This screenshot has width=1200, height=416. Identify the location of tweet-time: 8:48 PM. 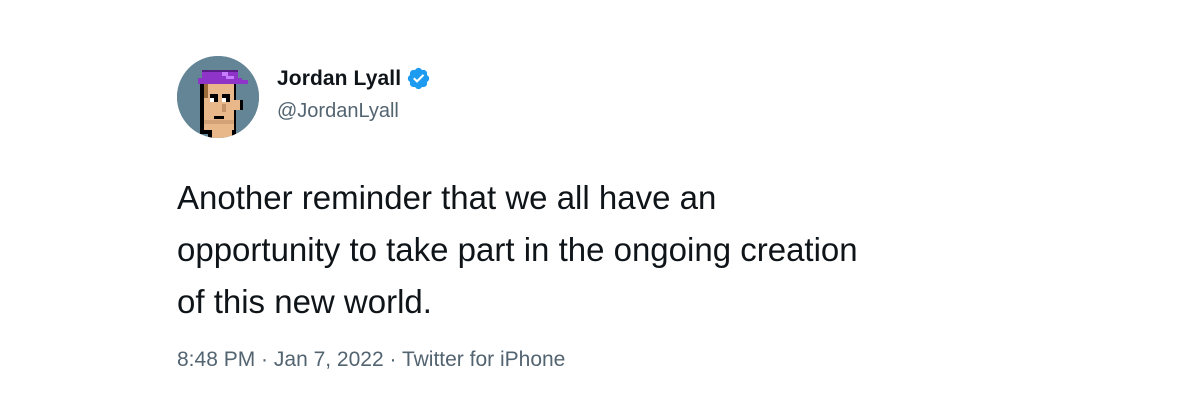
(216, 359).